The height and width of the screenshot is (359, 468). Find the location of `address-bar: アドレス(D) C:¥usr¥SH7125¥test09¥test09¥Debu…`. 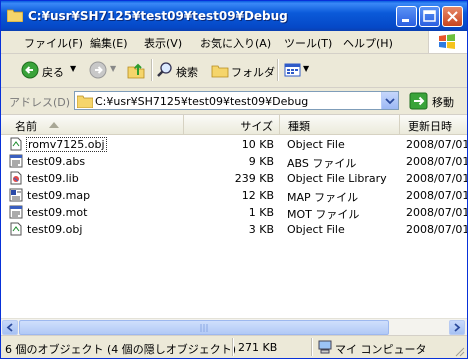

address-bar: アドレス(D) C:¥usr¥SH7125¥test09¥test09¥Debu… is located at coordinates (234, 101).